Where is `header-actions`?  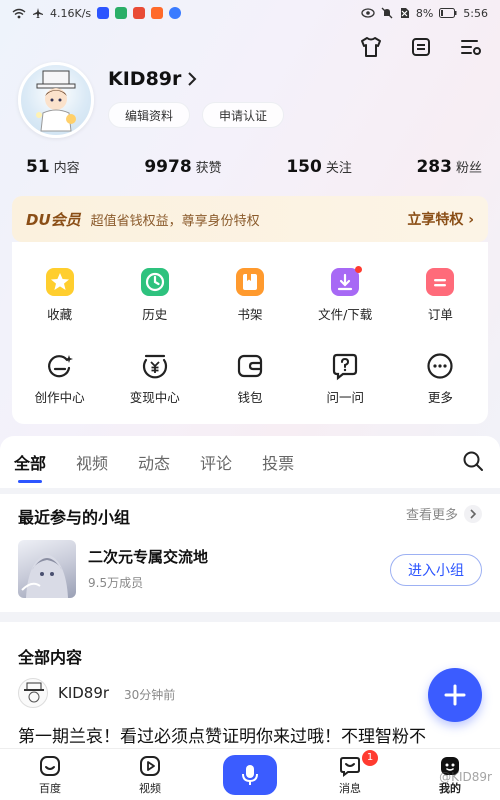
header-actions is located at coordinates (421, 47).